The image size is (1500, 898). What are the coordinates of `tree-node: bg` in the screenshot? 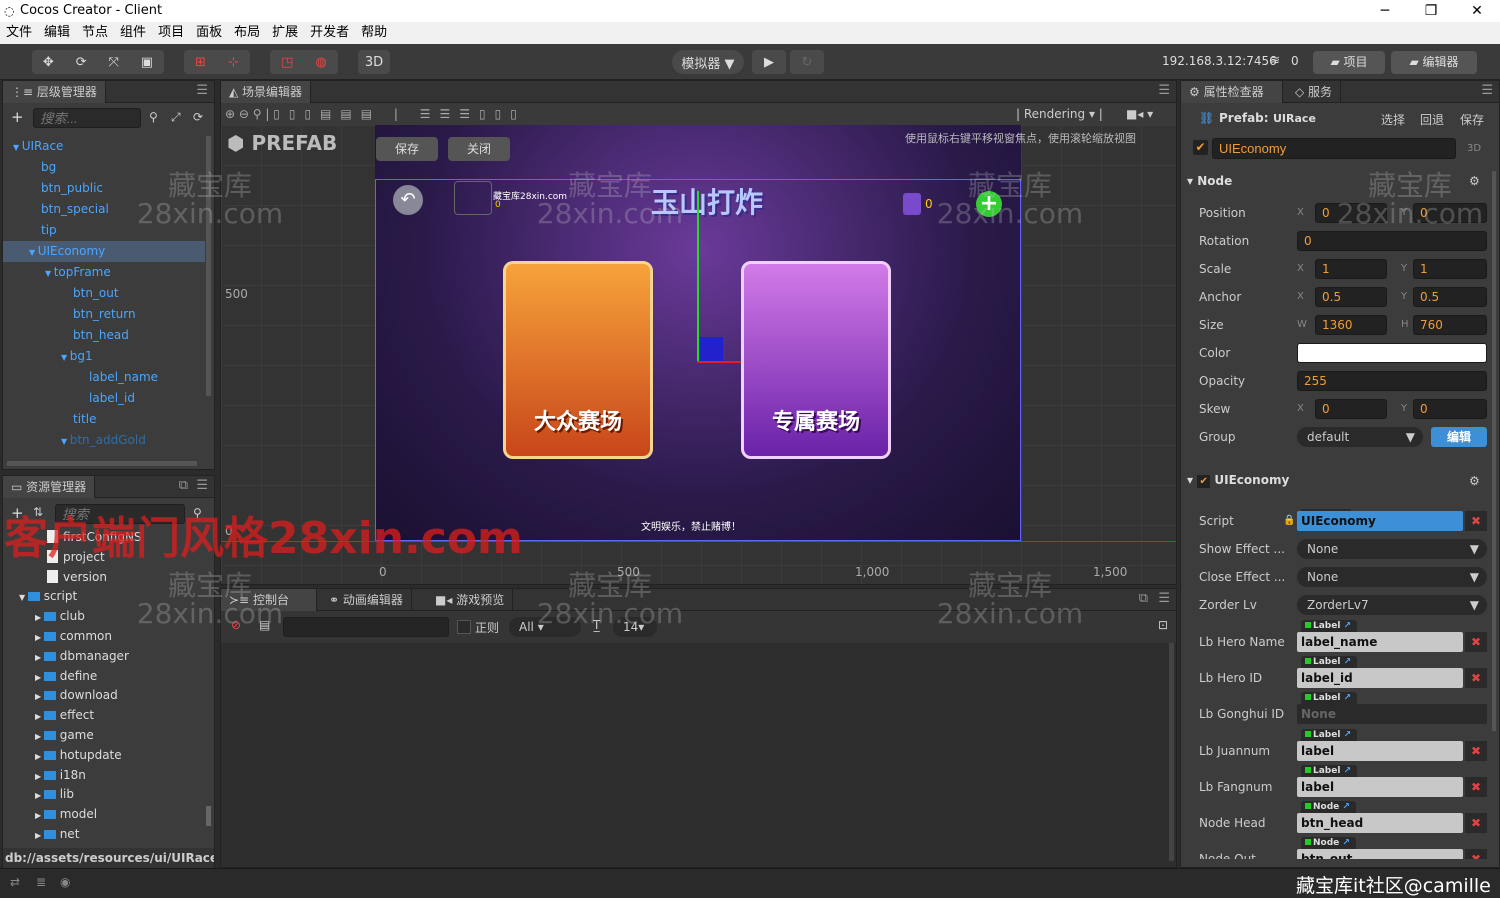 It's located at (104, 167).